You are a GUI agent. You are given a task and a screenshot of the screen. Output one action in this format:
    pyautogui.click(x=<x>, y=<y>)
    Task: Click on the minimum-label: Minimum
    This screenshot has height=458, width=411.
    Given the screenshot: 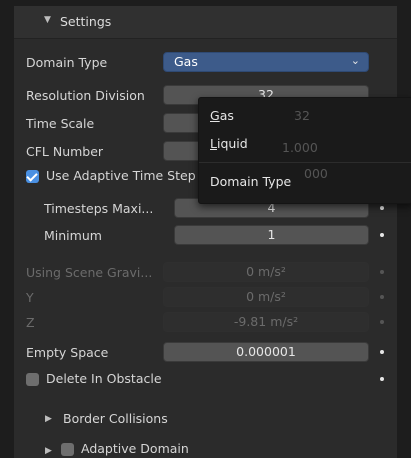 What is the action you would take?
    pyautogui.click(x=73, y=235)
    